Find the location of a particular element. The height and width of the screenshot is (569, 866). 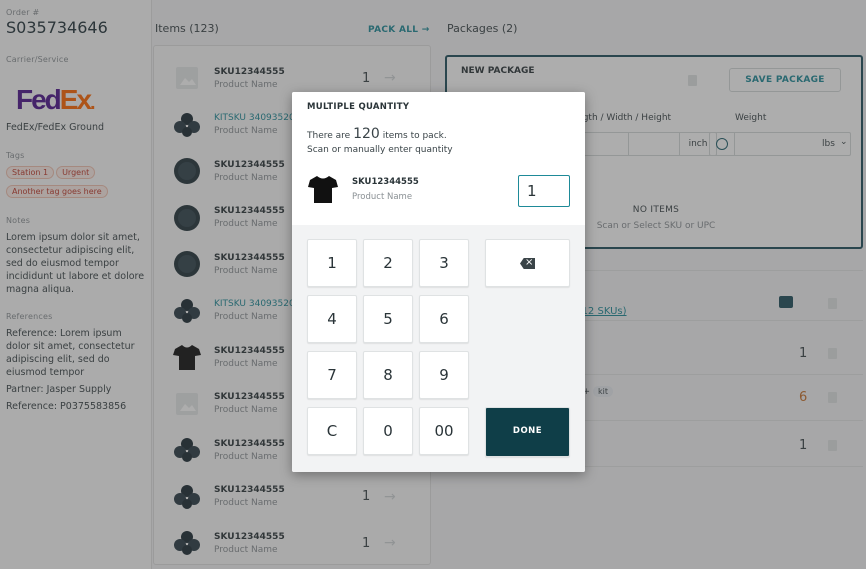

key-6: 6 is located at coordinates (444, 319).